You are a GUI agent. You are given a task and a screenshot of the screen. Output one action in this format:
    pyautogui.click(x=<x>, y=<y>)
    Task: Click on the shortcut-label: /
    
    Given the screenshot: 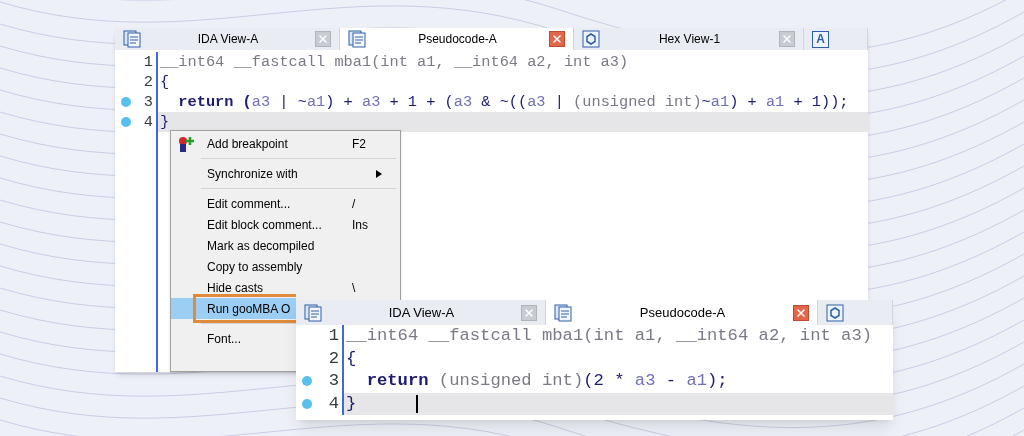 What is the action you would take?
    pyautogui.click(x=354, y=203)
    